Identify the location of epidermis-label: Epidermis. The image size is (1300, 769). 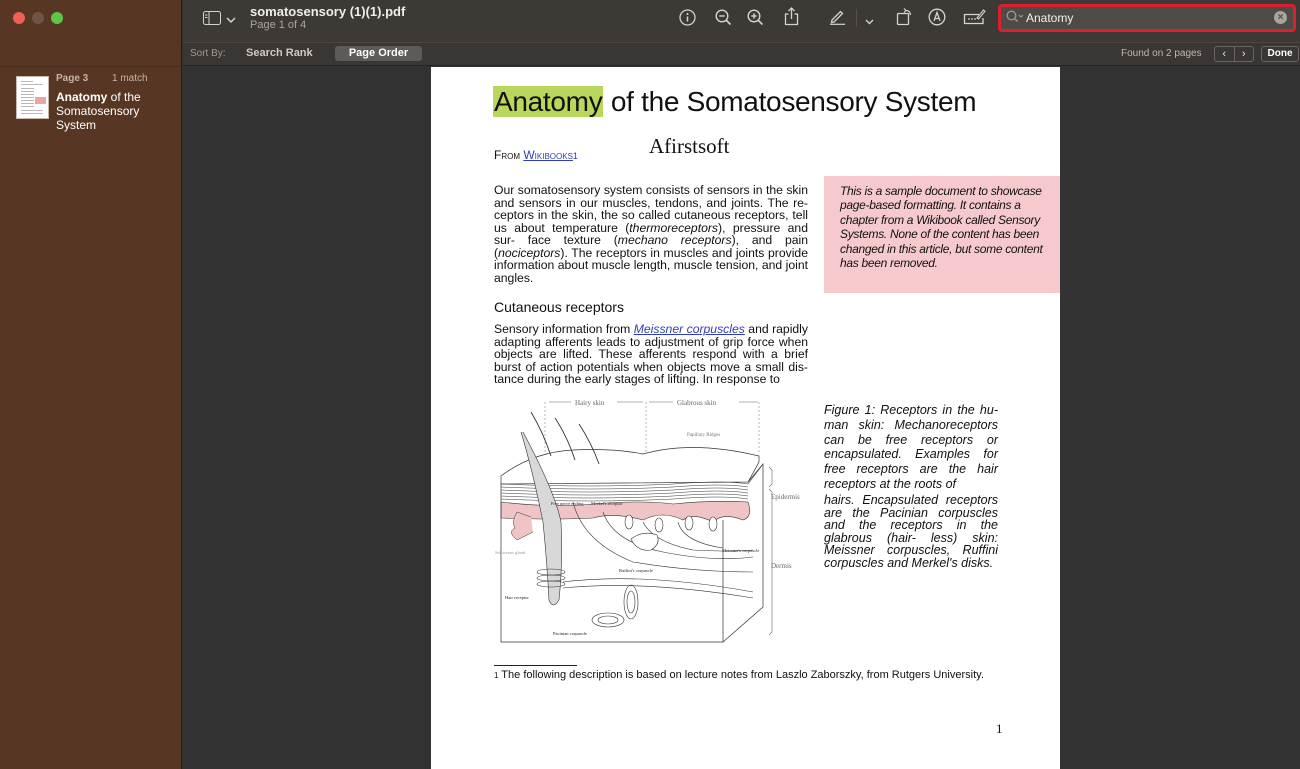
(785, 497).